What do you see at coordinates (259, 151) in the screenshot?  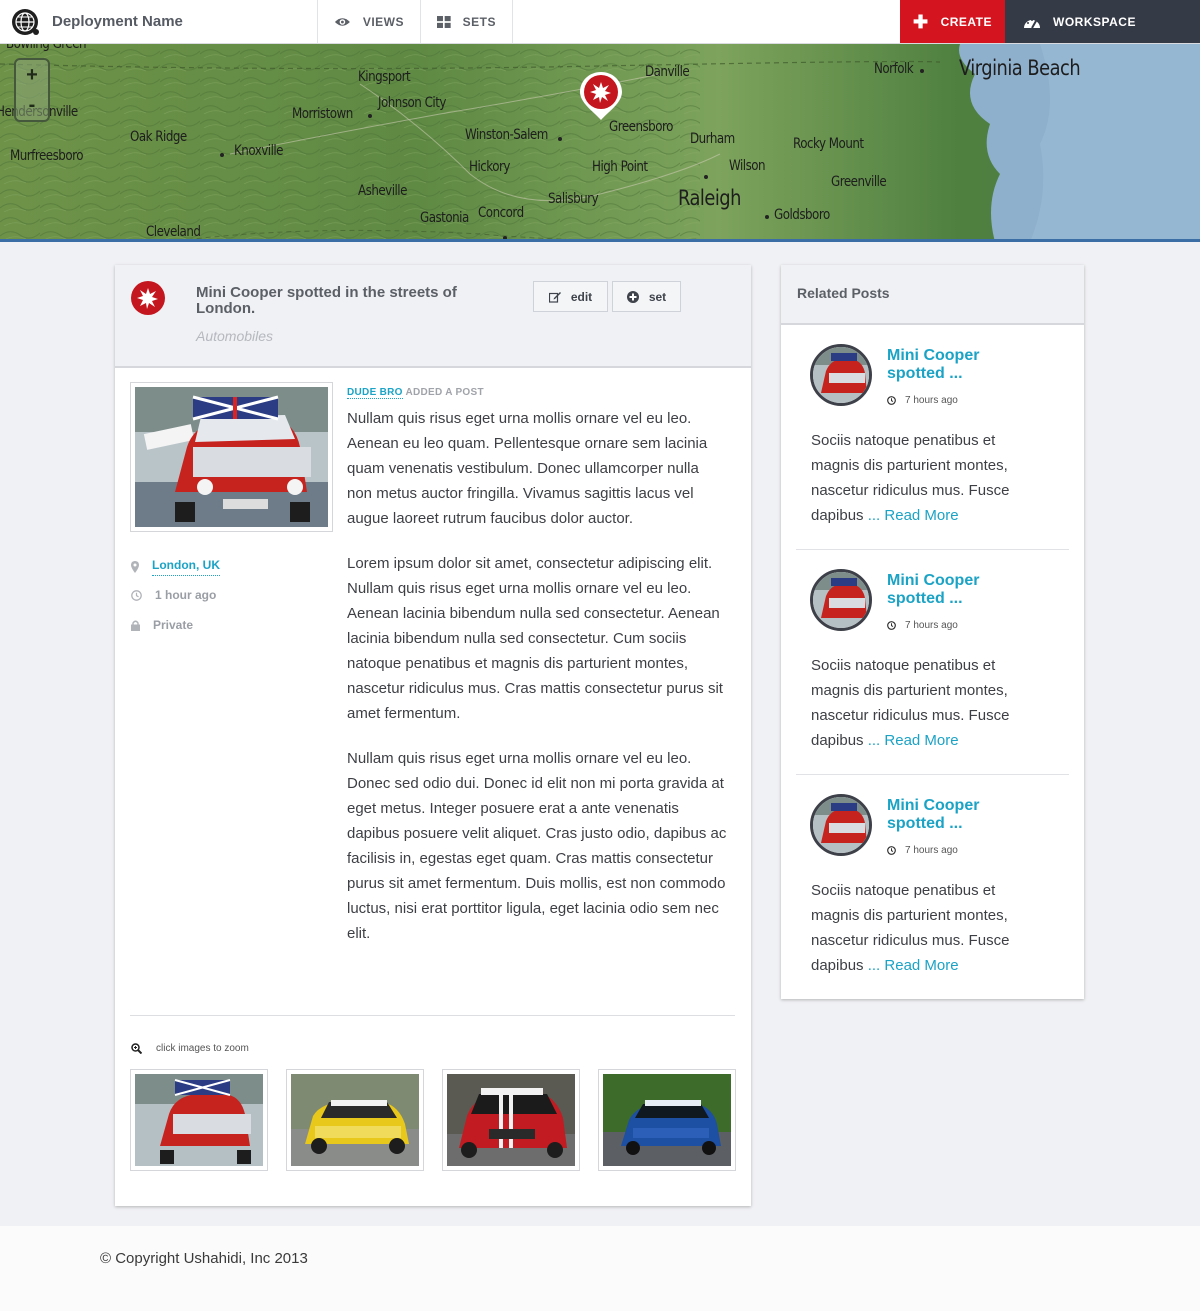 I see `map-label: Knoxville` at bounding box center [259, 151].